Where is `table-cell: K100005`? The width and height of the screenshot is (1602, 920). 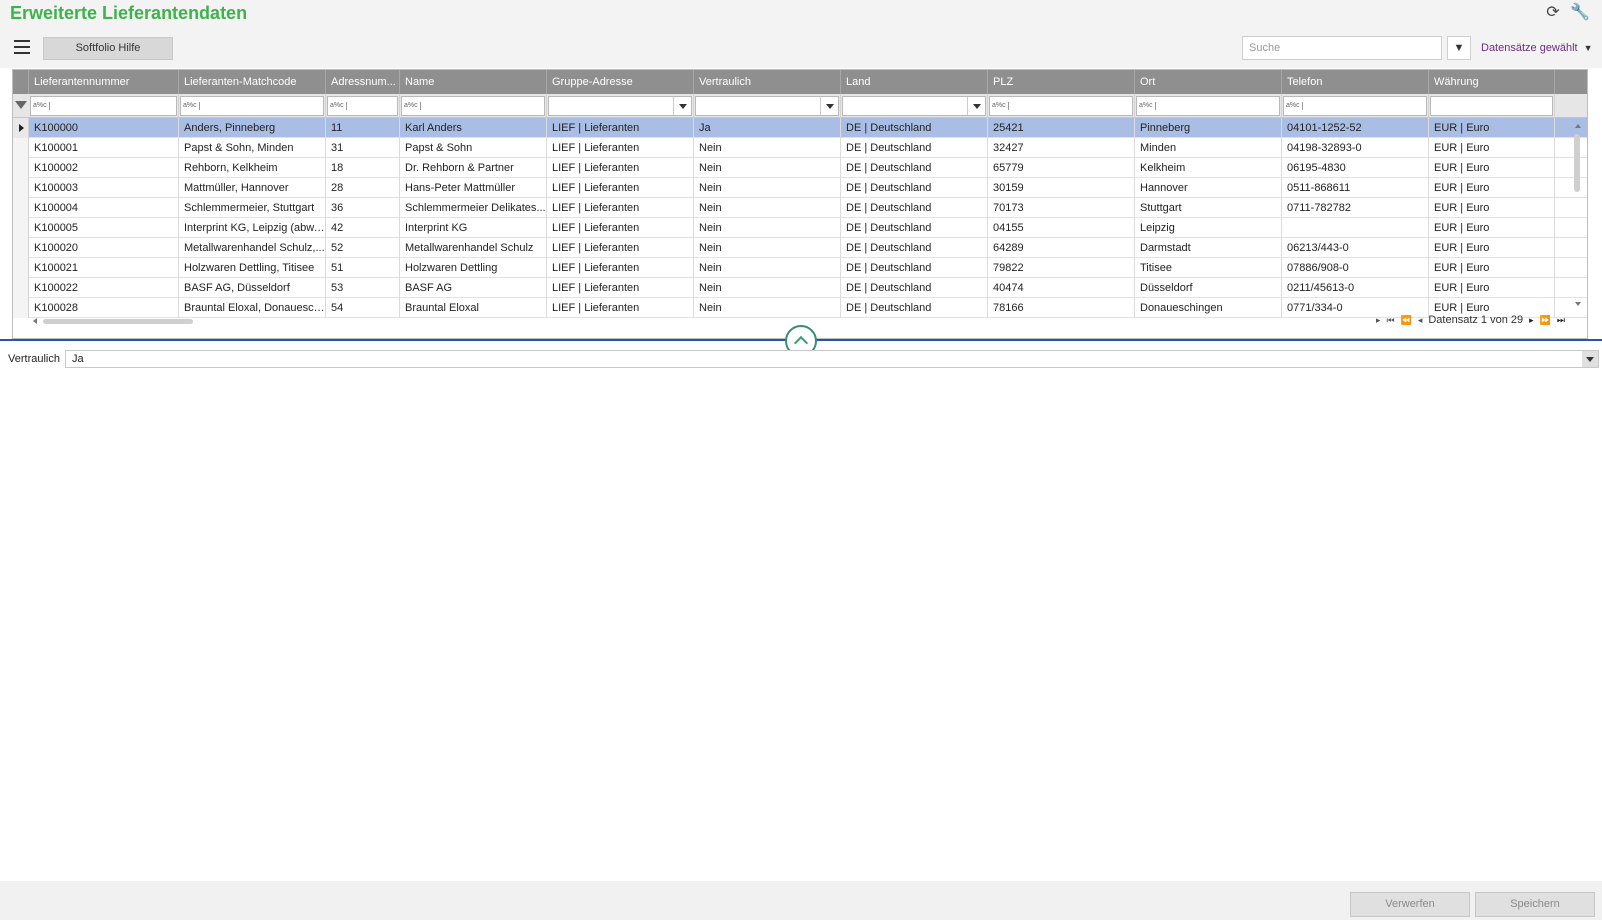
table-cell: K100005 is located at coordinates (104, 228).